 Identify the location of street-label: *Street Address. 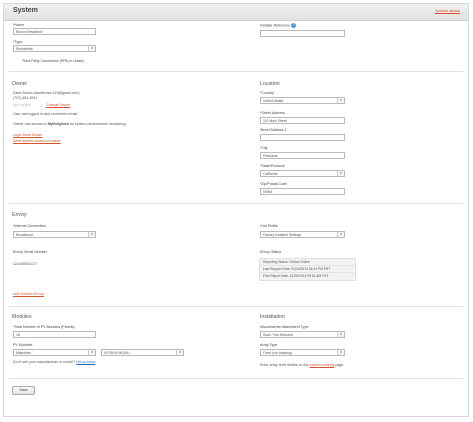
(272, 113).